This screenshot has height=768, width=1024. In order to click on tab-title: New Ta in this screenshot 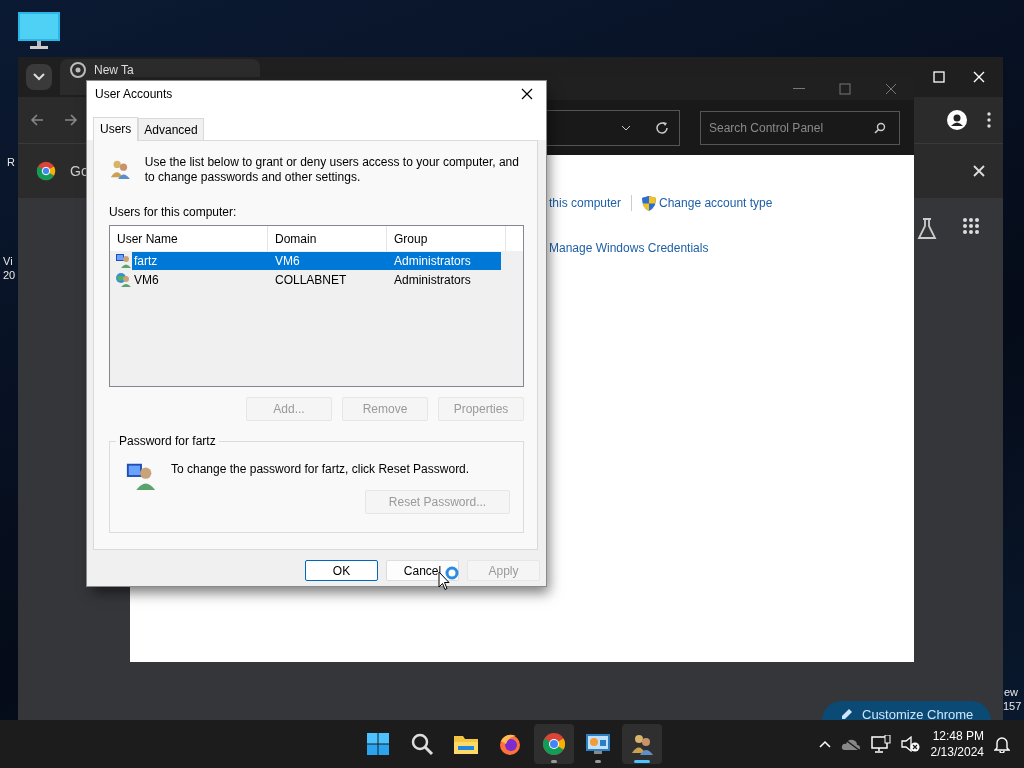, I will do `click(114, 70)`.